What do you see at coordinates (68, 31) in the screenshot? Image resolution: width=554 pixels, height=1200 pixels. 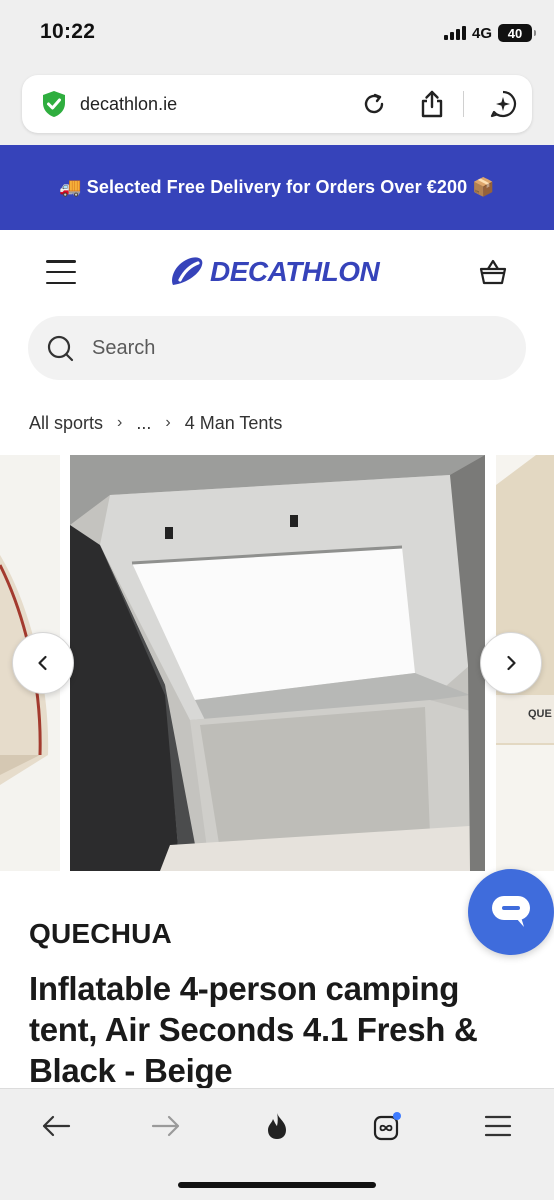 I see `status-time: 10:22` at bounding box center [68, 31].